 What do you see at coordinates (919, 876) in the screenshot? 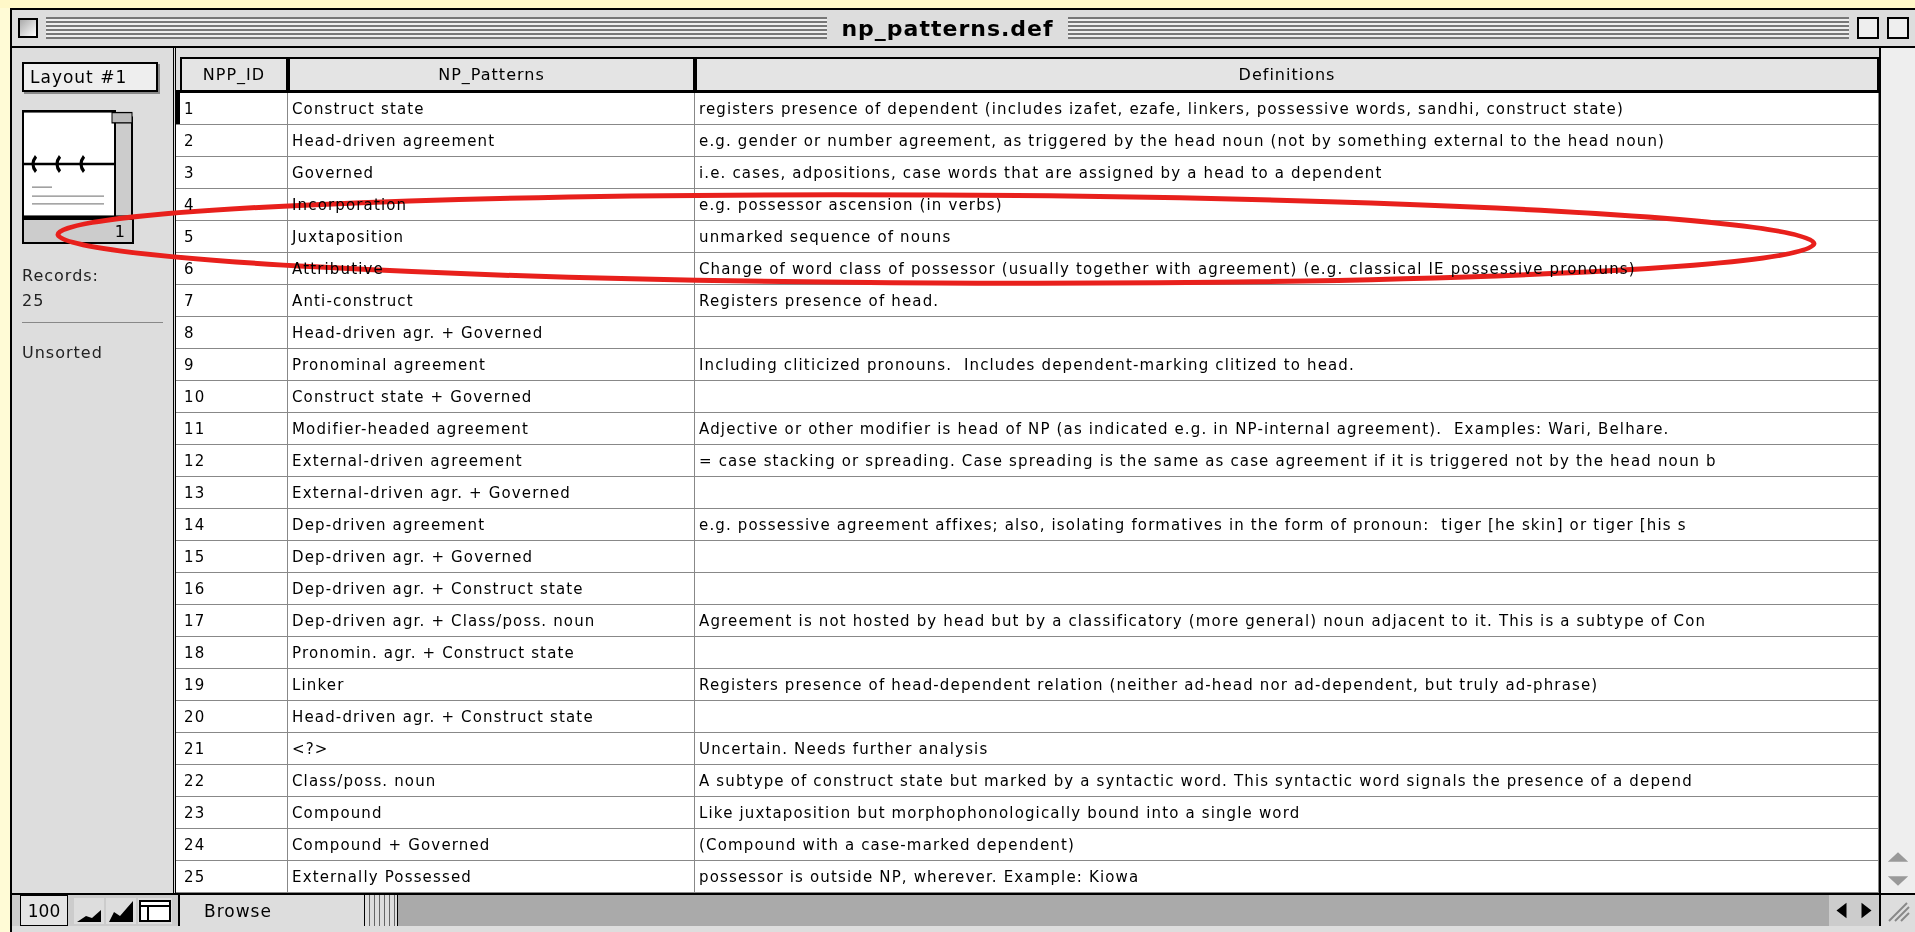
I see `table-cell: possessor is outside NP, wherever. Example: Kiowa` at bounding box center [919, 876].